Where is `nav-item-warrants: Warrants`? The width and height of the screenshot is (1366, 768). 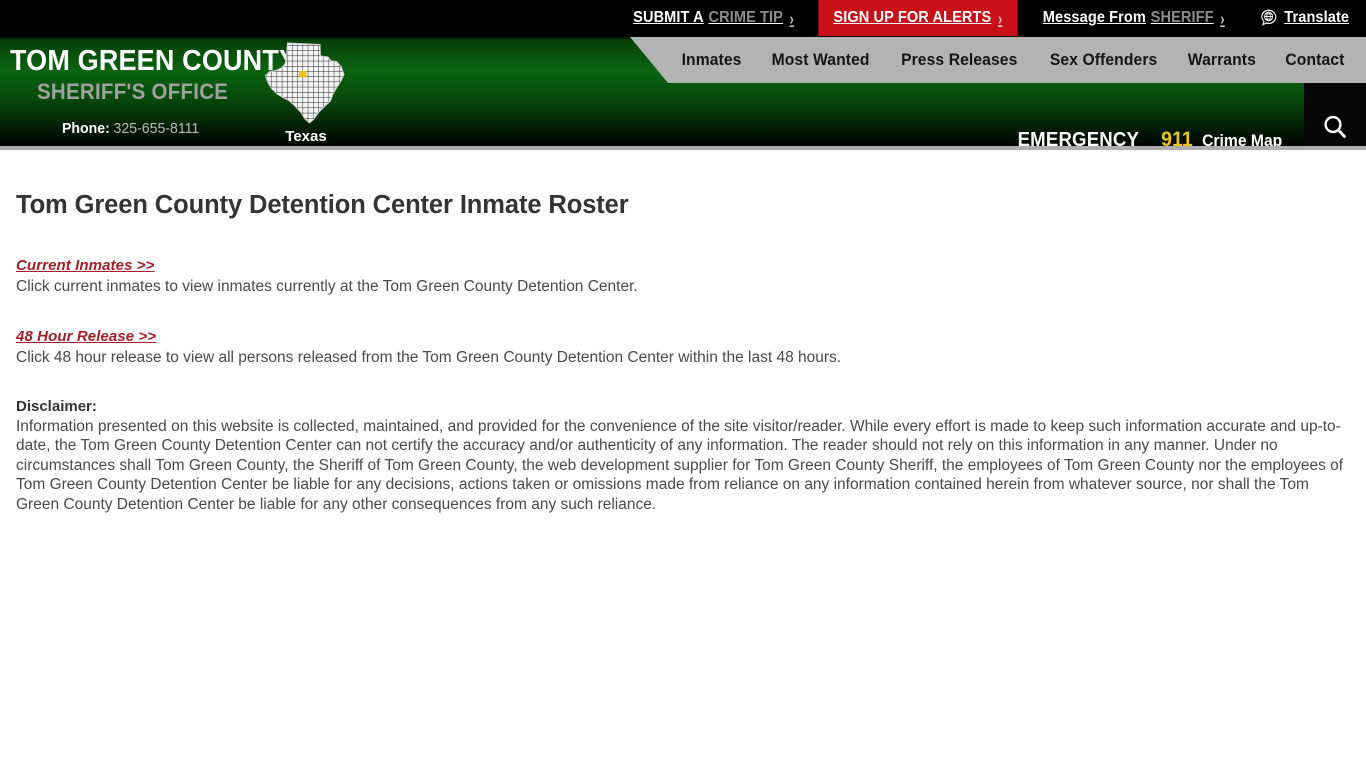 nav-item-warrants: Warrants is located at coordinates (1222, 60).